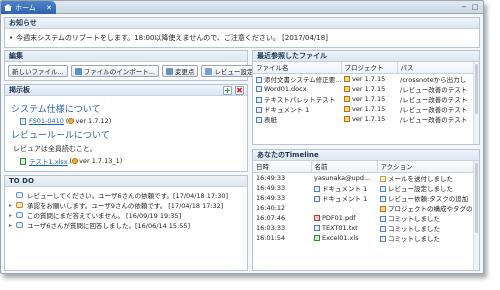 The width and height of the screenshot is (500, 290). What do you see at coordinates (383, 208) in the screenshot?
I see `project-icon` at bounding box center [383, 208].